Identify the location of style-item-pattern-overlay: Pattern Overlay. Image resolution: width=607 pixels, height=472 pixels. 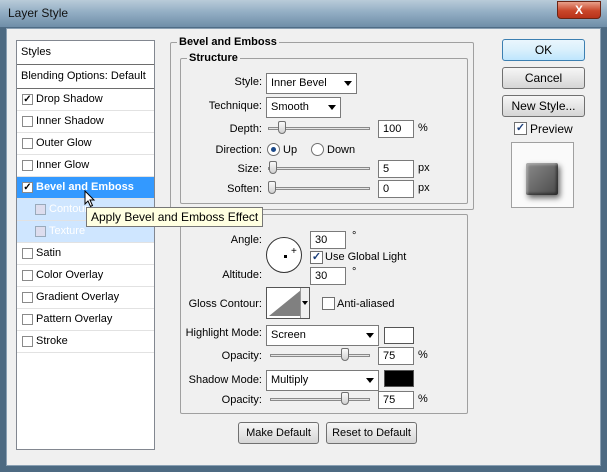
(85, 320).